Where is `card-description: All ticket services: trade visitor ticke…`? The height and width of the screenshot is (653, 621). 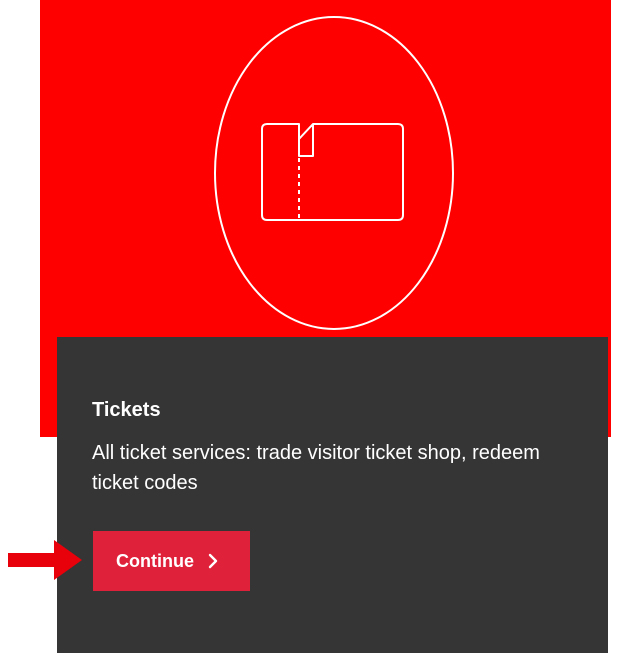
card-description: All ticket services: trade visitor ticke… is located at coordinates (316, 468).